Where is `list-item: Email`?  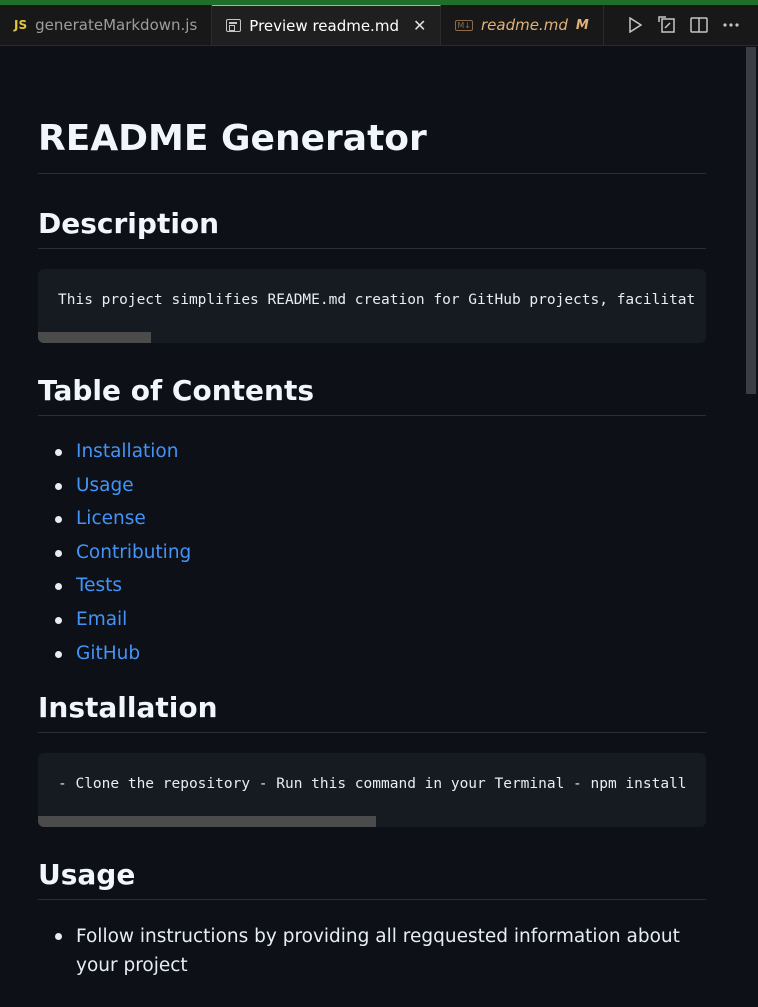 list-item: Email is located at coordinates (372, 620).